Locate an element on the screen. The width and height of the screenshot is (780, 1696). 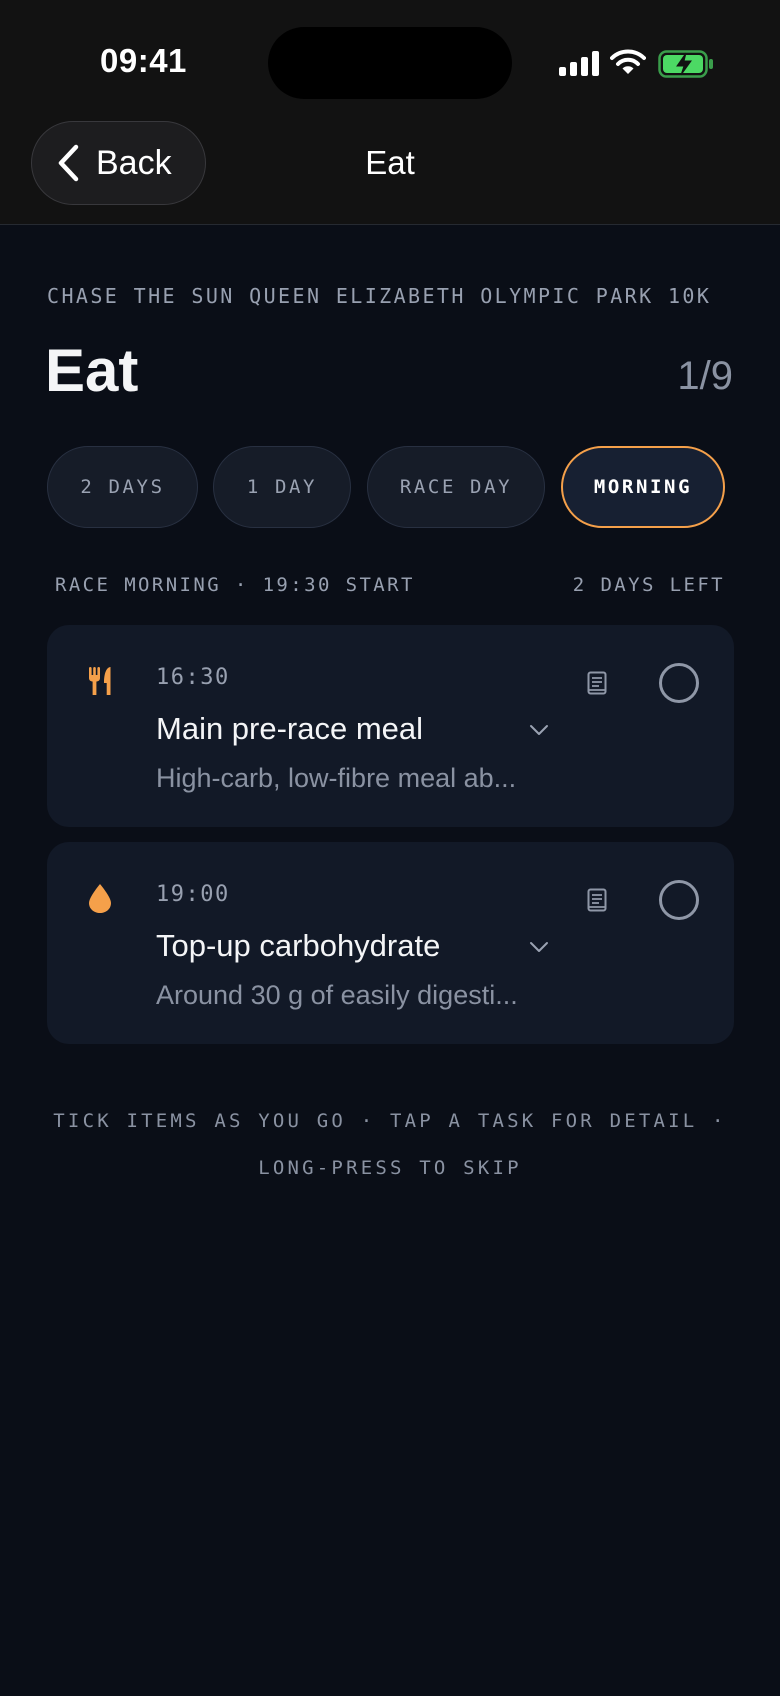
tab-morning: MORNING is located at coordinates (643, 487).